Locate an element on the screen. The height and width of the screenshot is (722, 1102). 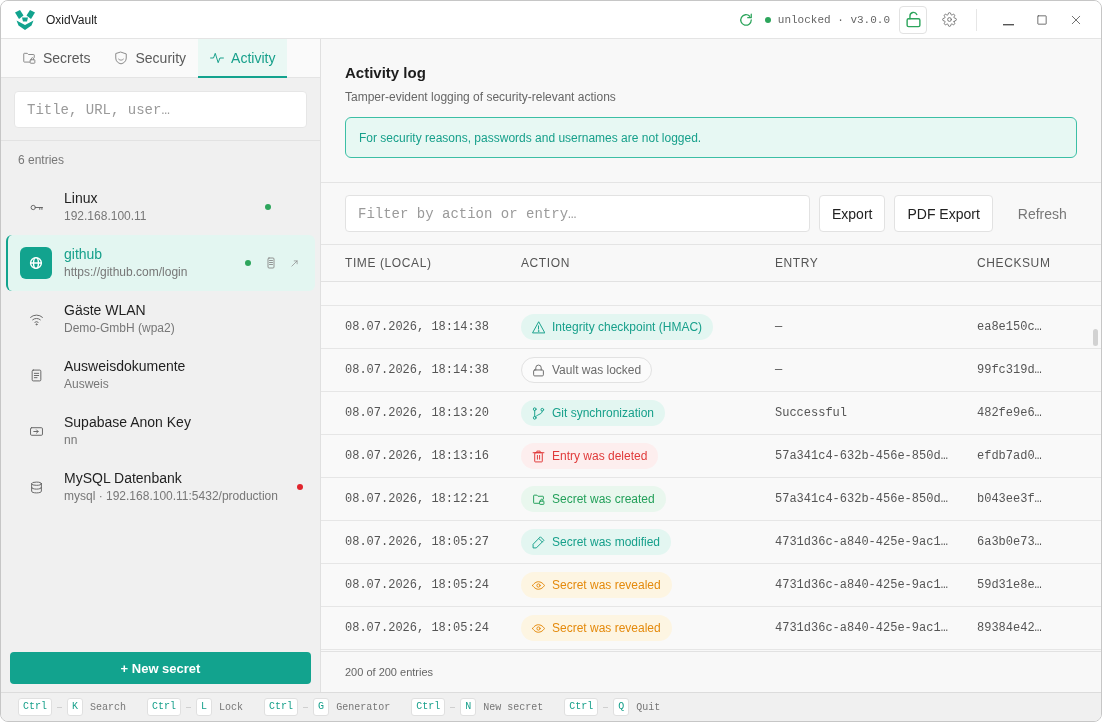
tab: Secrets is located at coordinates (56, 58).